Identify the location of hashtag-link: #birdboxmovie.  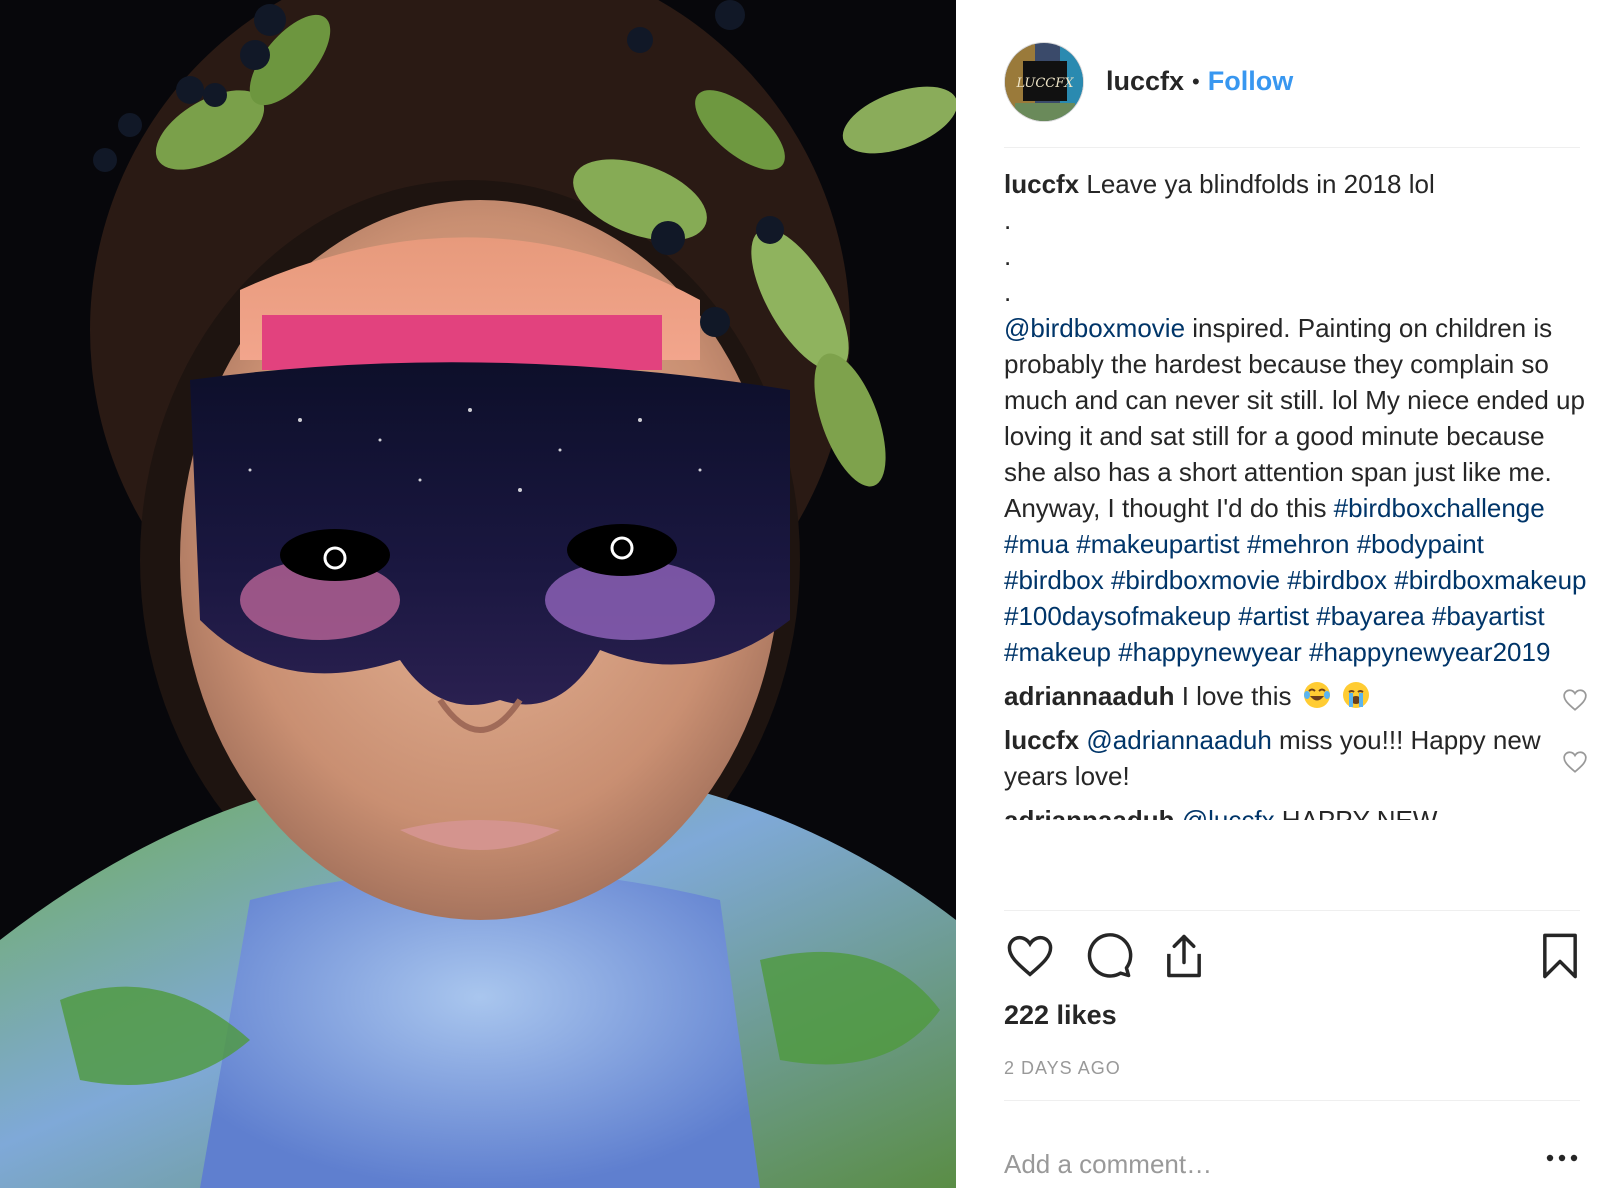
(1195, 580).